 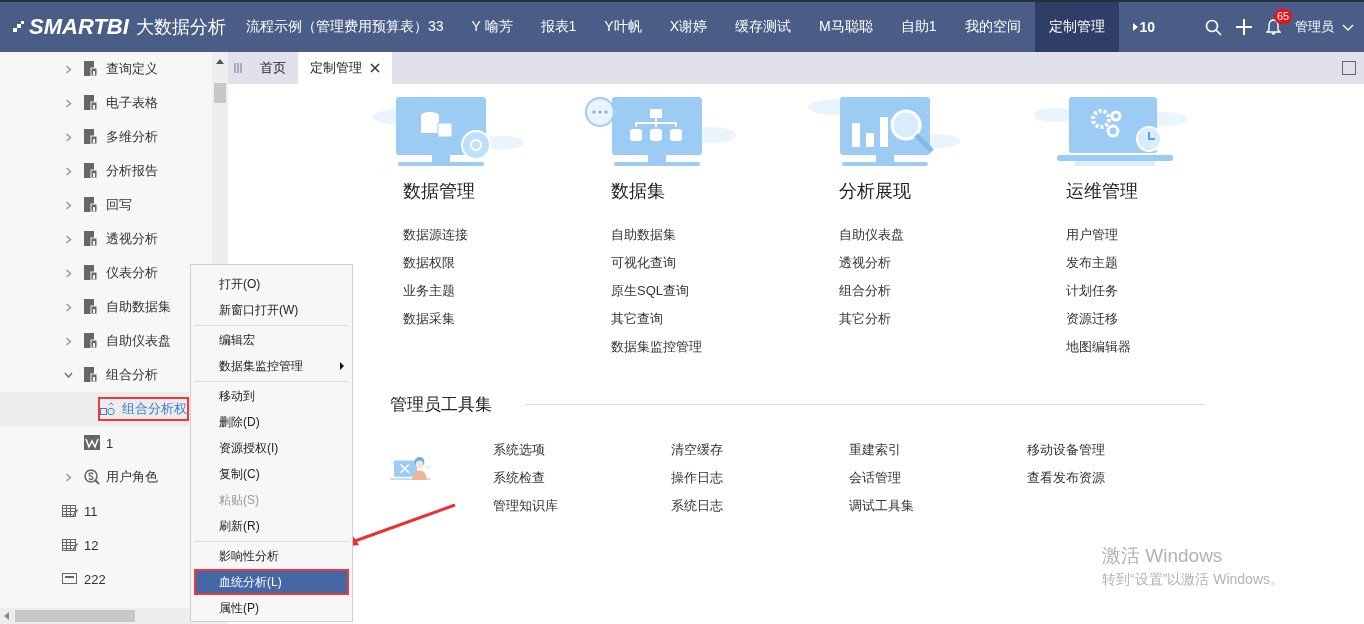 What do you see at coordinates (70, 545) in the screenshot?
I see `spreadsheet-icon` at bounding box center [70, 545].